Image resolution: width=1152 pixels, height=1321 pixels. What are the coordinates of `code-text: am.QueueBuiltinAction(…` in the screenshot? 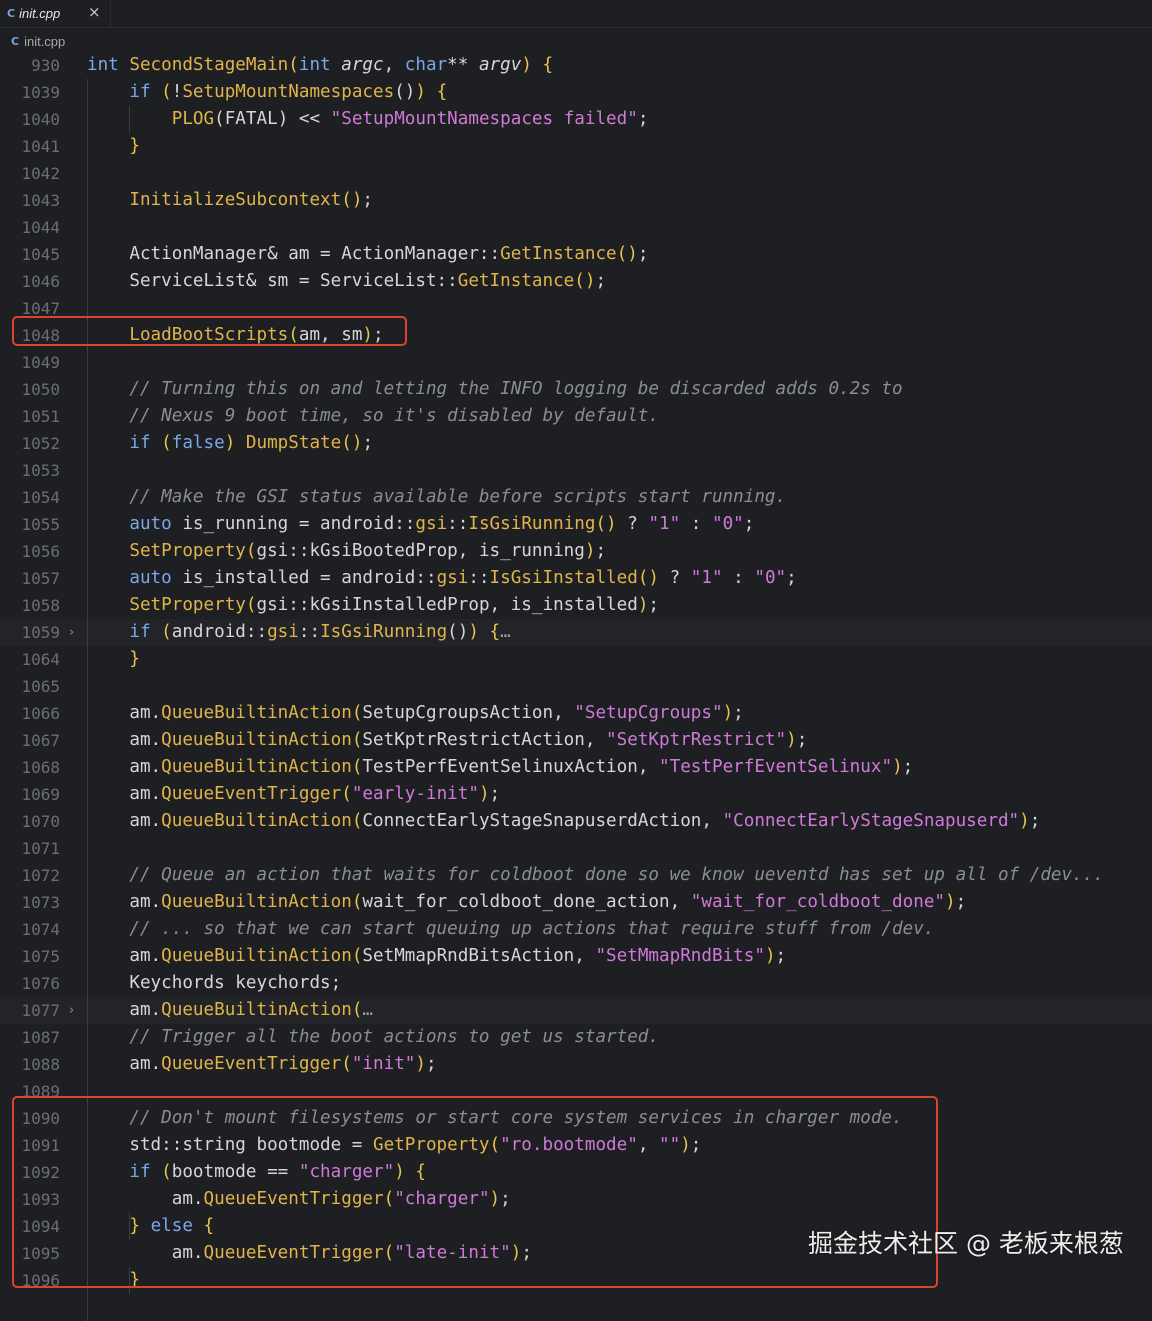 It's located at (230, 1010).